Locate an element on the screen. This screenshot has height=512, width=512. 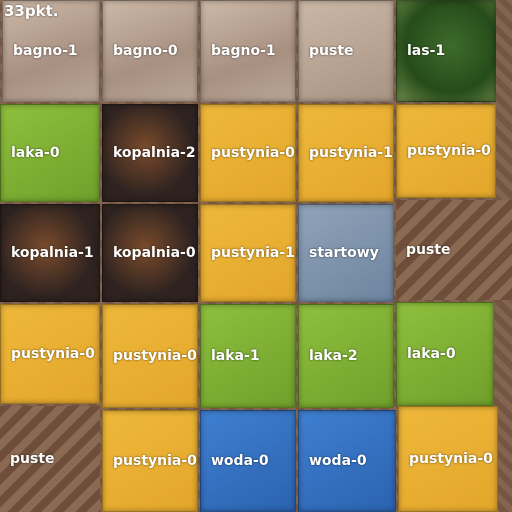
tile-label: laka-1 is located at coordinates (235, 356).